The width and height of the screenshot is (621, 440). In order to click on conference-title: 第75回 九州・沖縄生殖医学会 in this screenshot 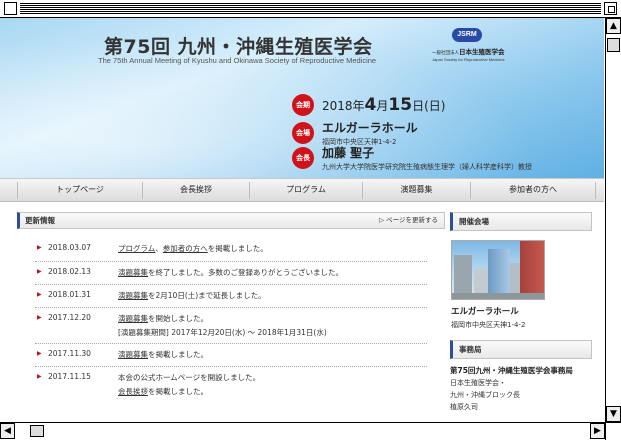, I will do `click(238, 47)`.